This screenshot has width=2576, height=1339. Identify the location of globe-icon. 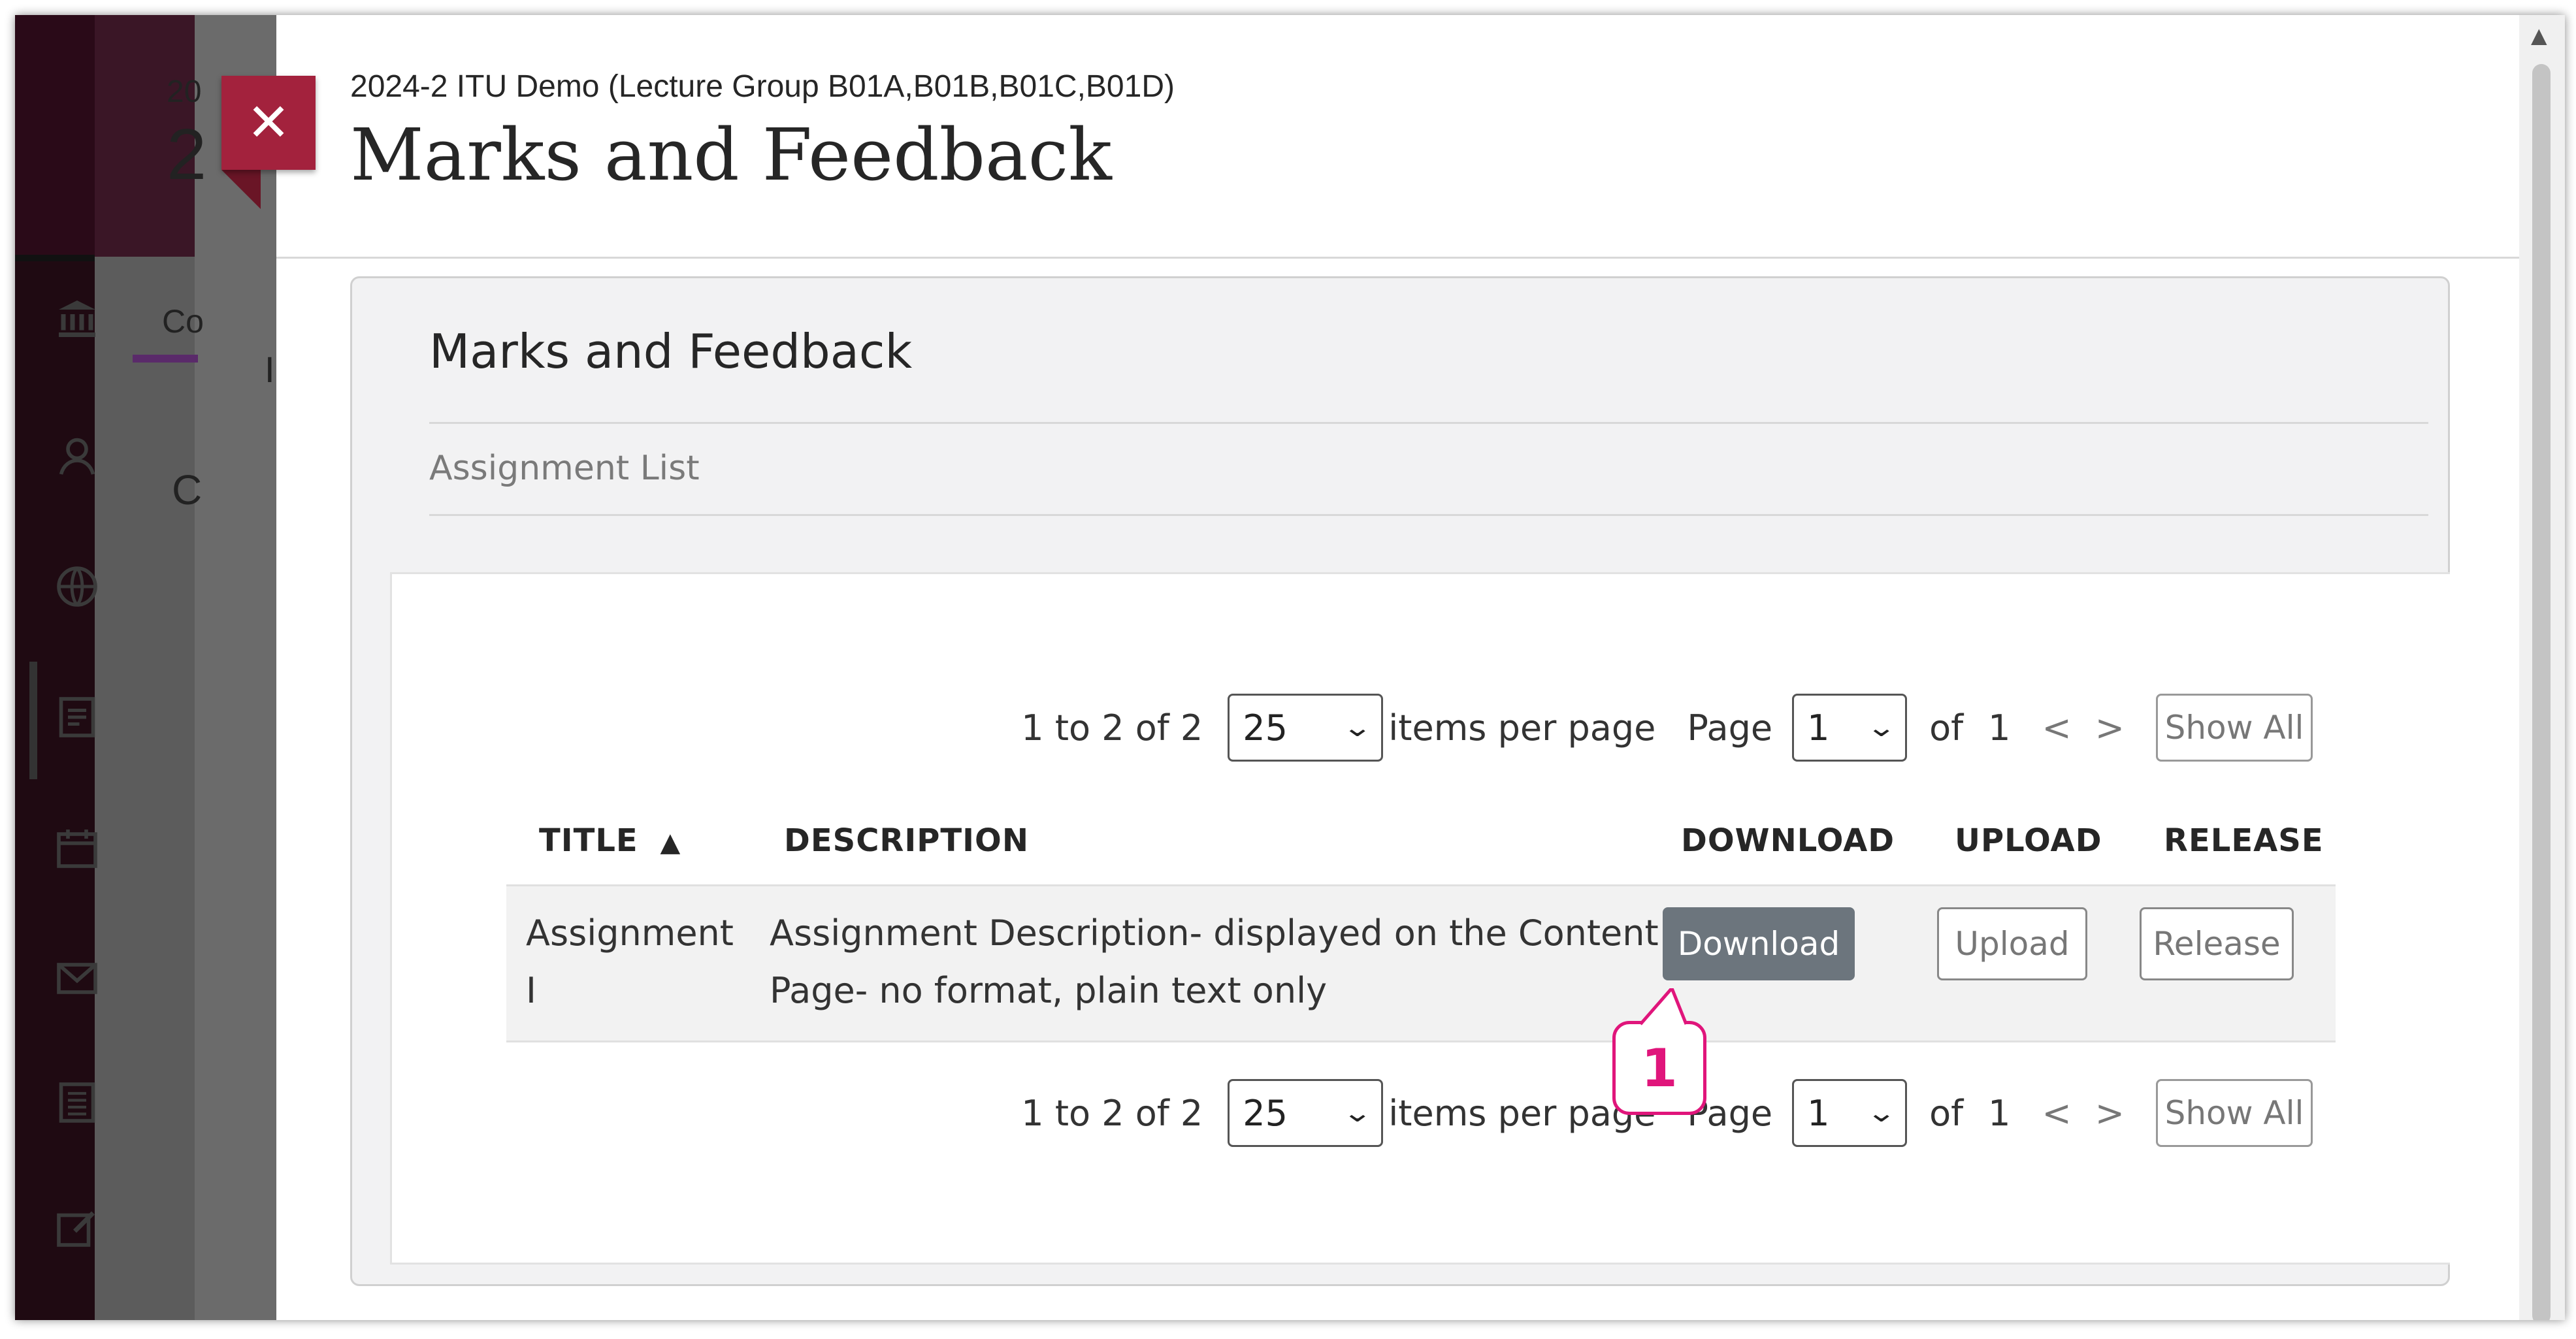
(77, 591).